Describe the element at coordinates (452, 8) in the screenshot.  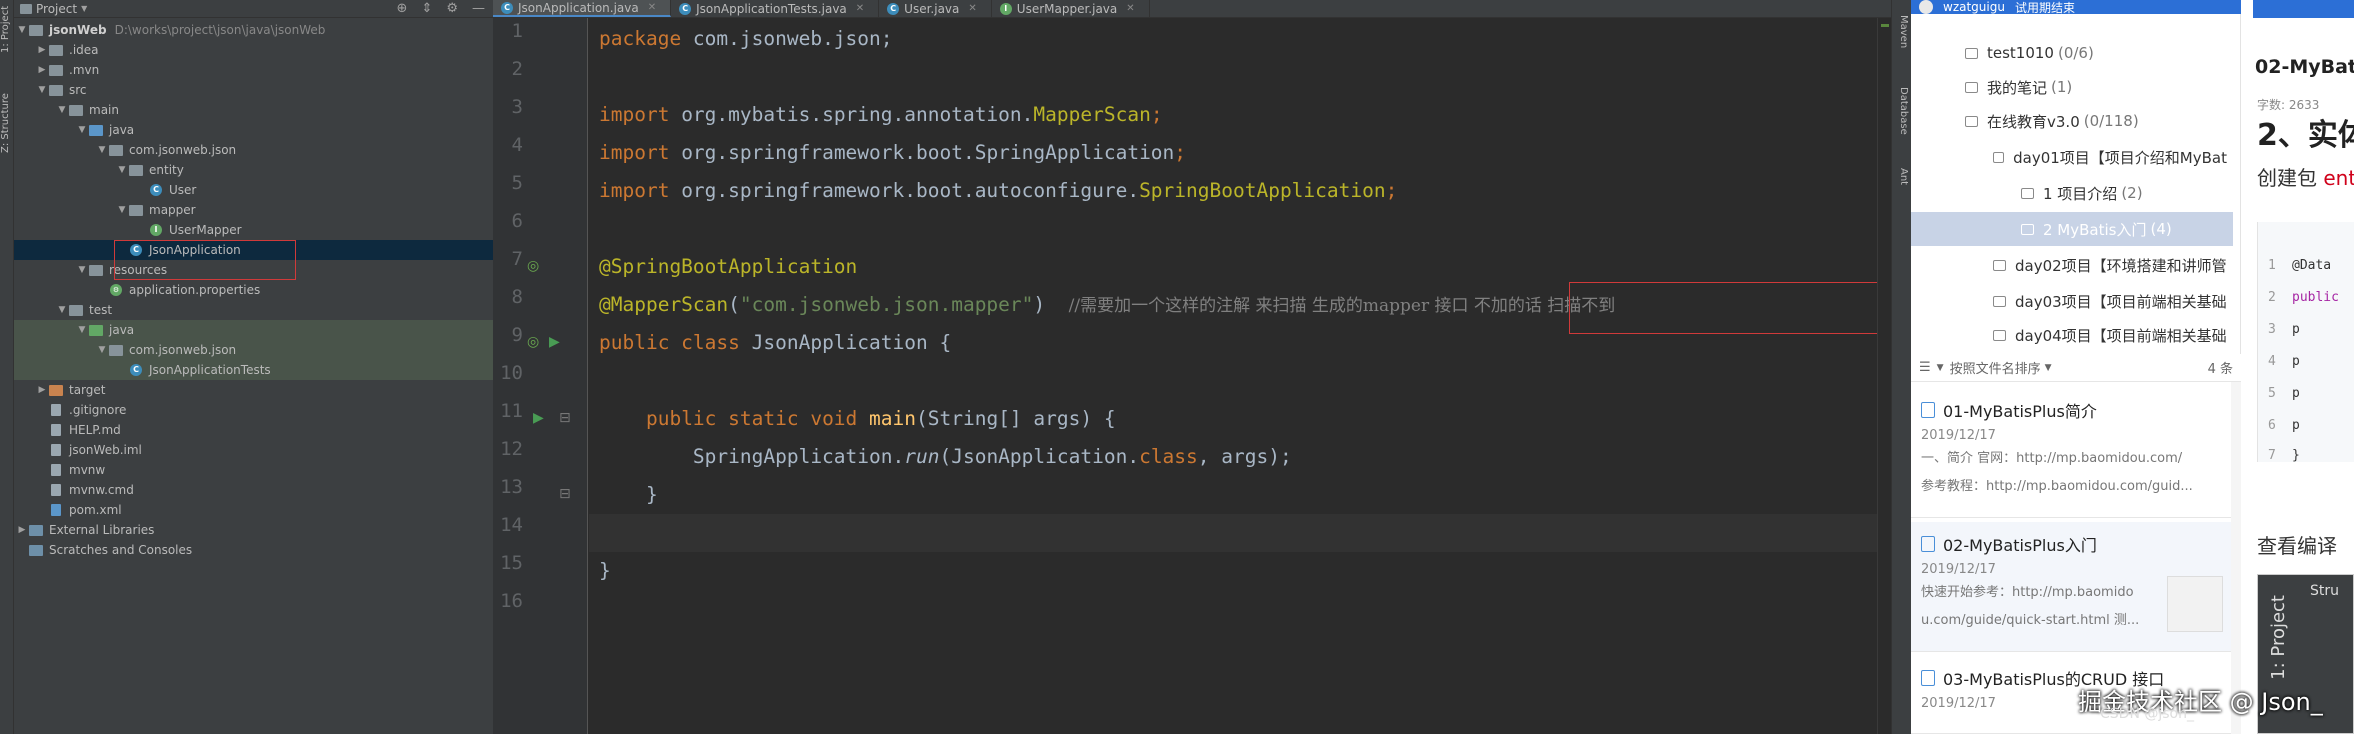
I see `gear-icon: ⚙` at that location.